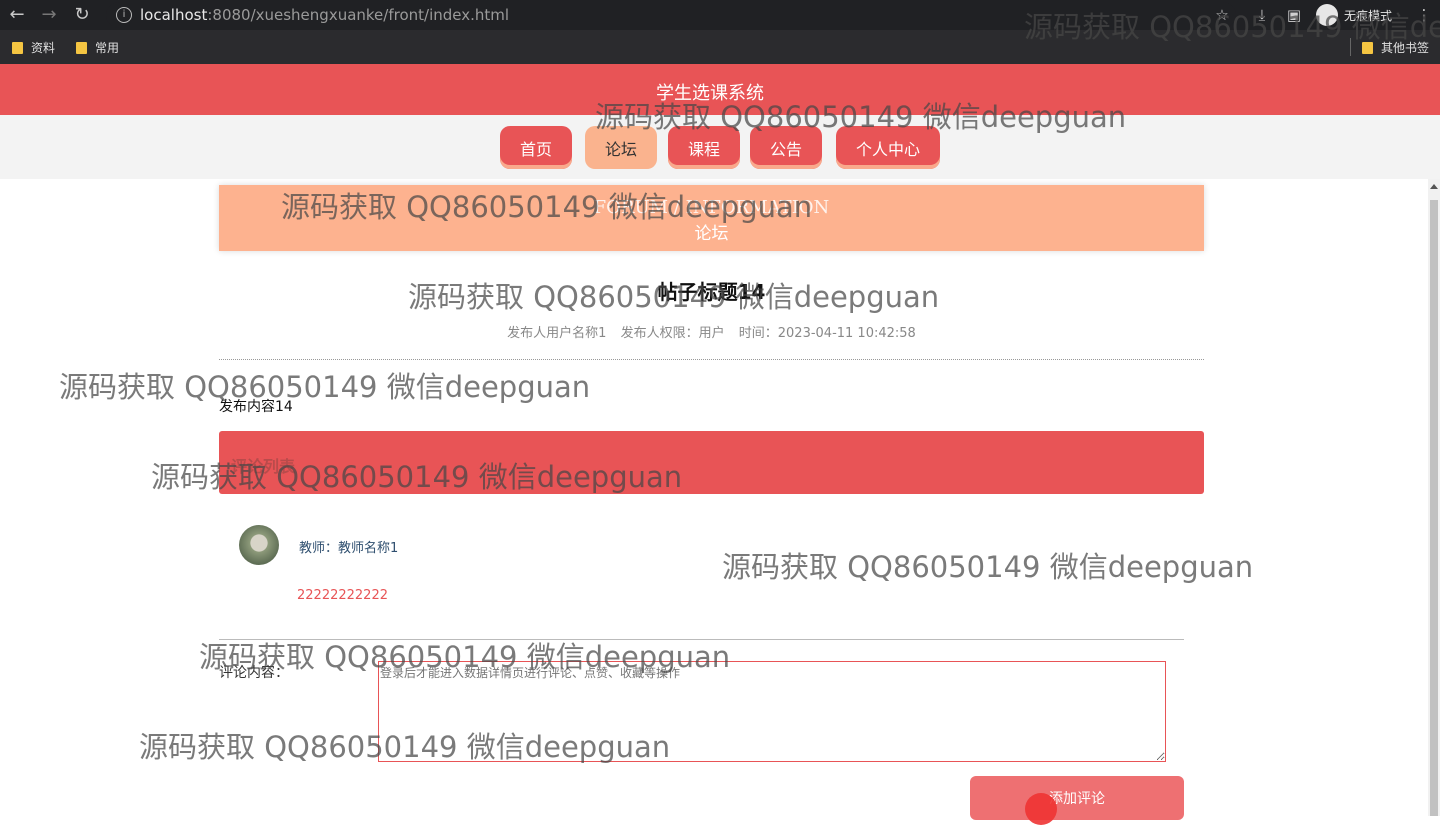 Image resolution: width=1440 pixels, height=825 pixels. What do you see at coordinates (711, 234) in the screenshot?
I see `banner-title: 论坛` at bounding box center [711, 234].